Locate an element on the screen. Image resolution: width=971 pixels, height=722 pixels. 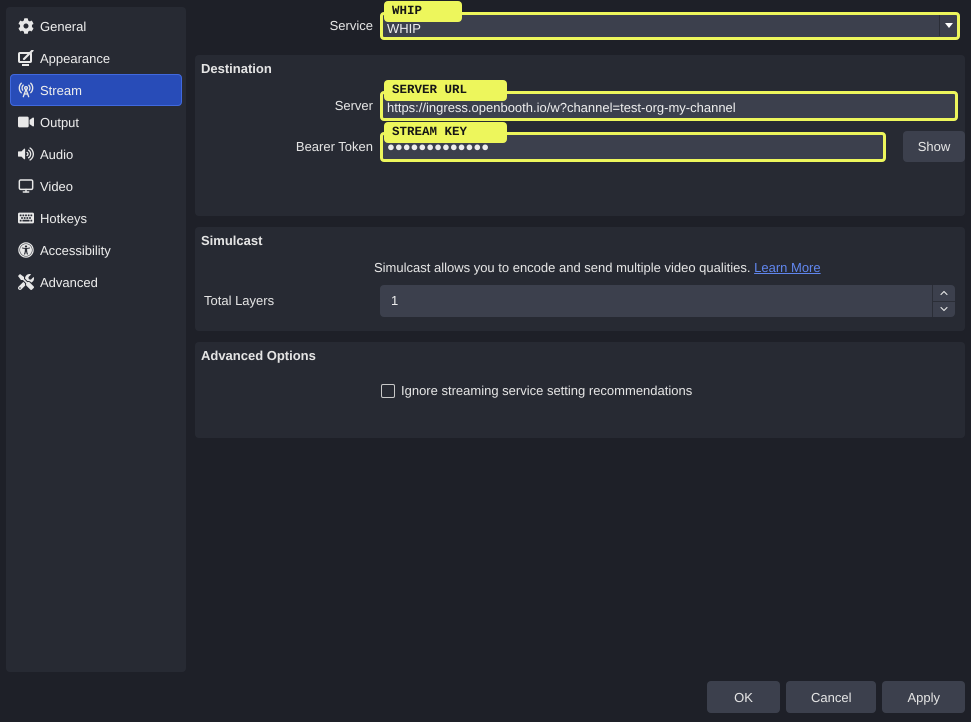
keyboard-icon is located at coordinates (26, 218).